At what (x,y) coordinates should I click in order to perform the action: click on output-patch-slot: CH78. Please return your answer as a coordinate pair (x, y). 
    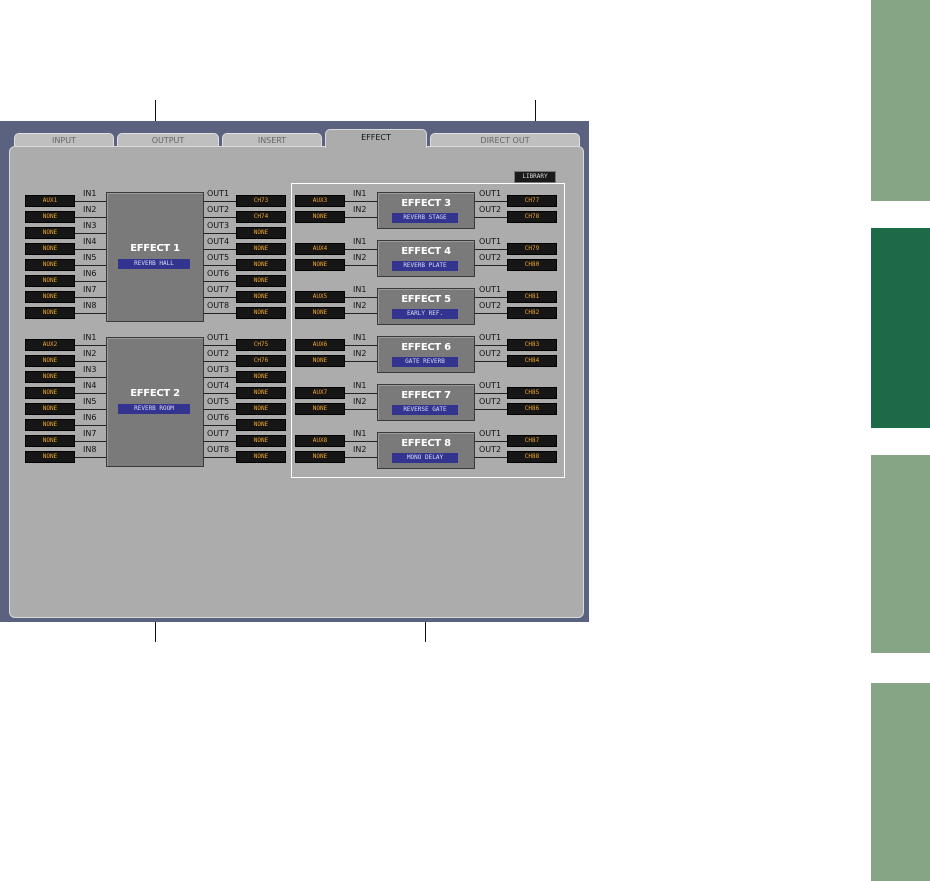
    Looking at the image, I should click on (532, 217).